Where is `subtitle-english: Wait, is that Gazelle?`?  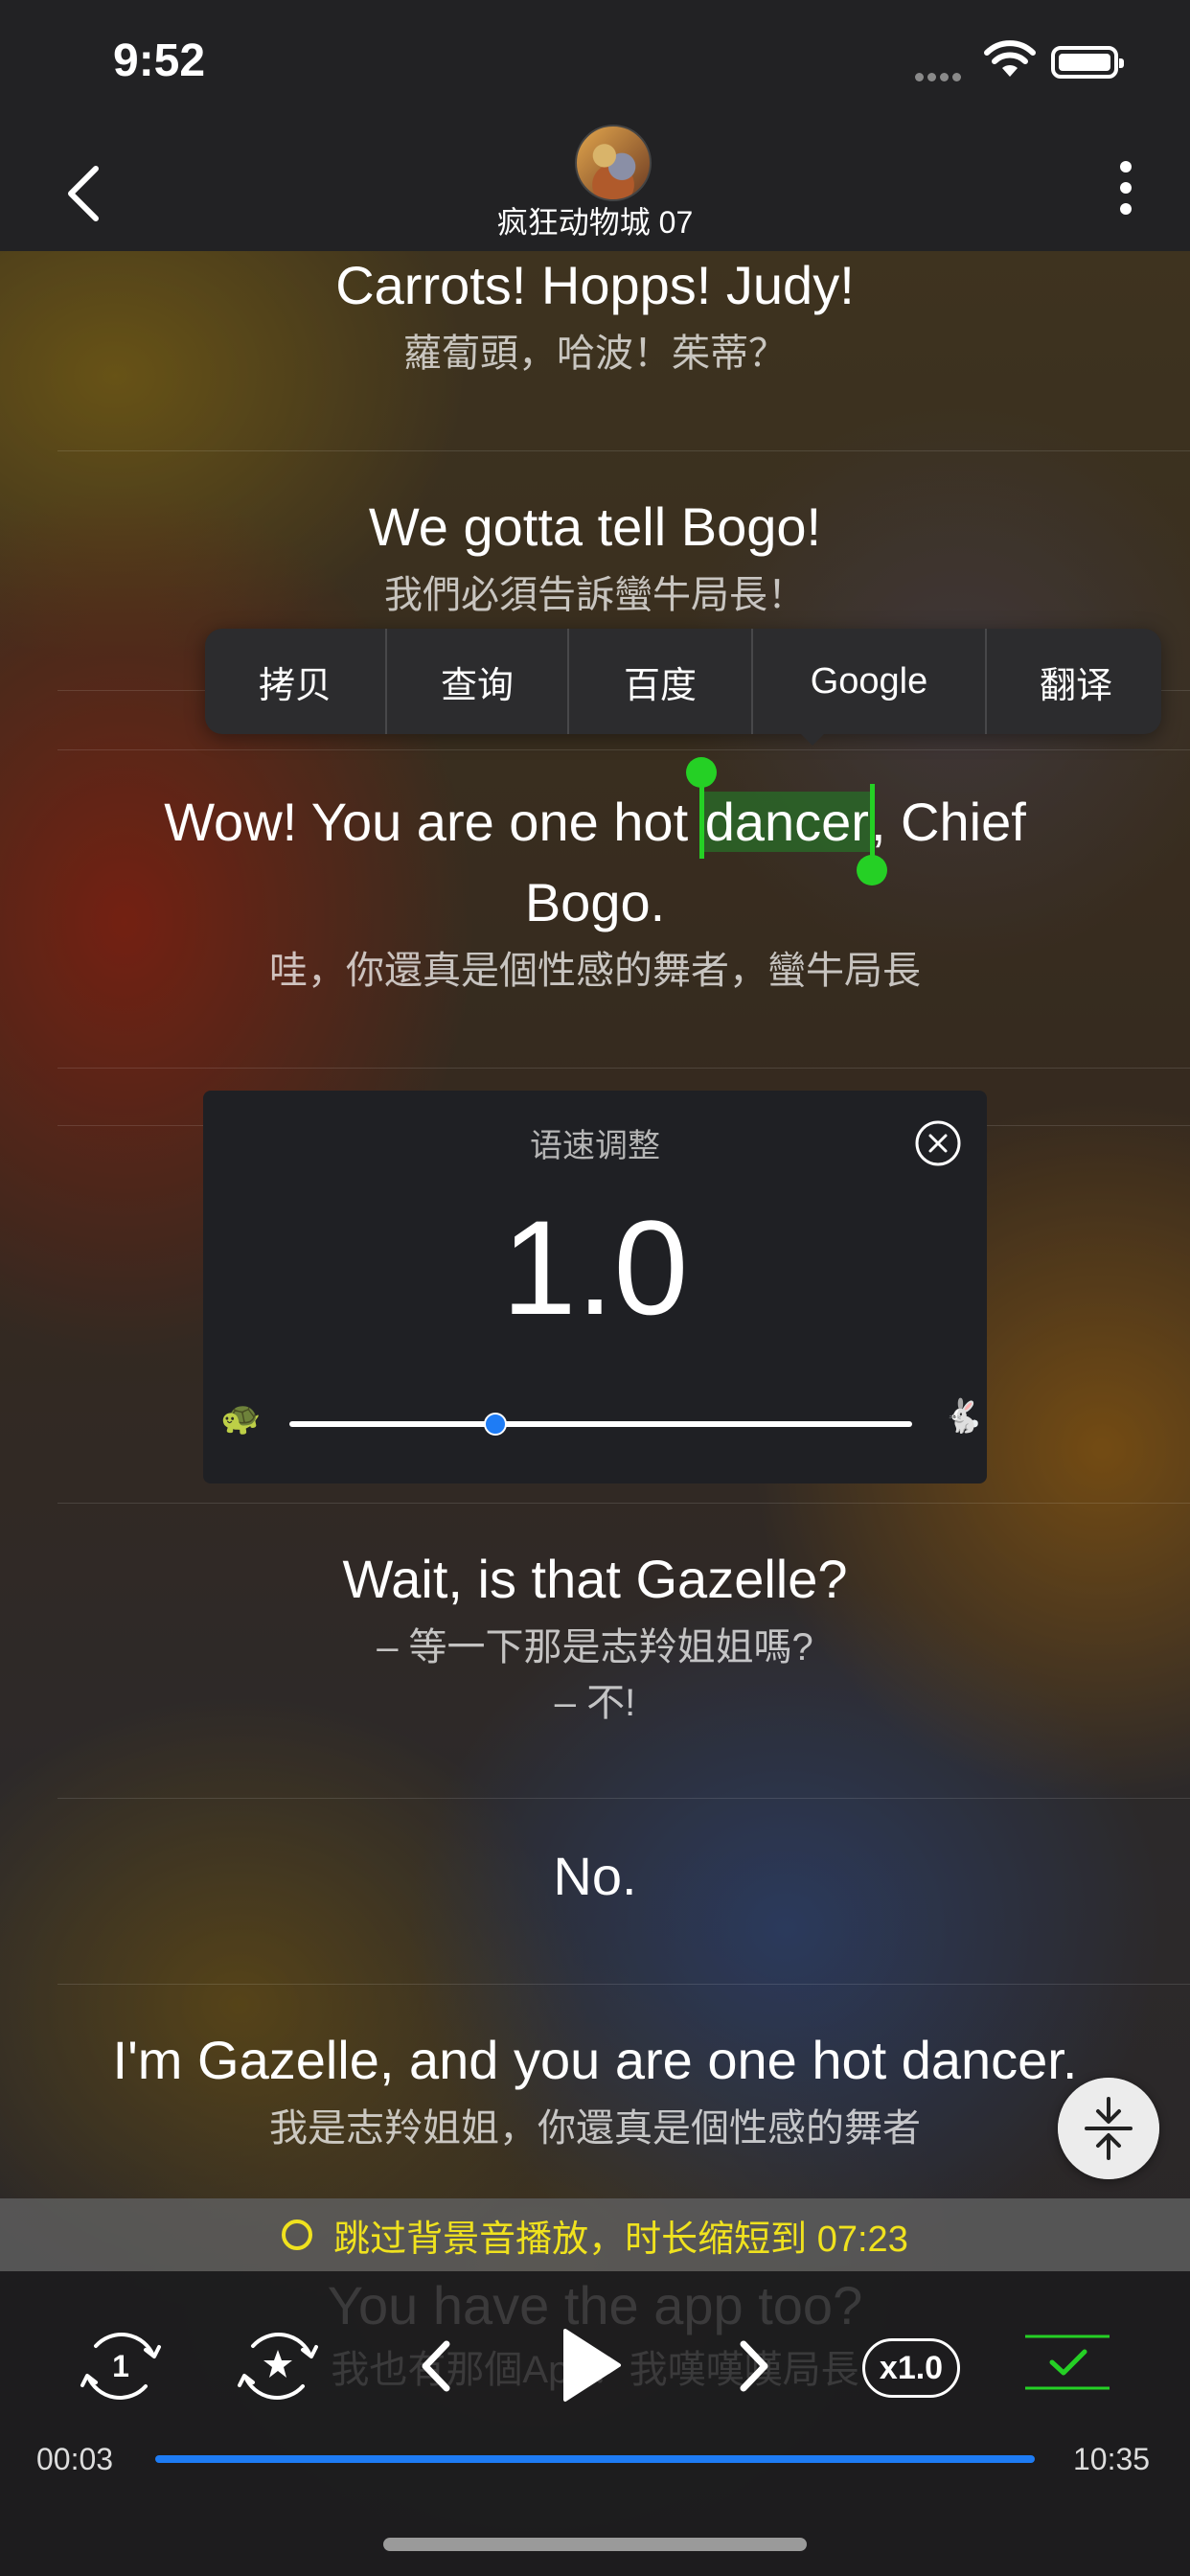 subtitle-english: Wait, is that Gazelle? is located at coordinates (595, 1579).